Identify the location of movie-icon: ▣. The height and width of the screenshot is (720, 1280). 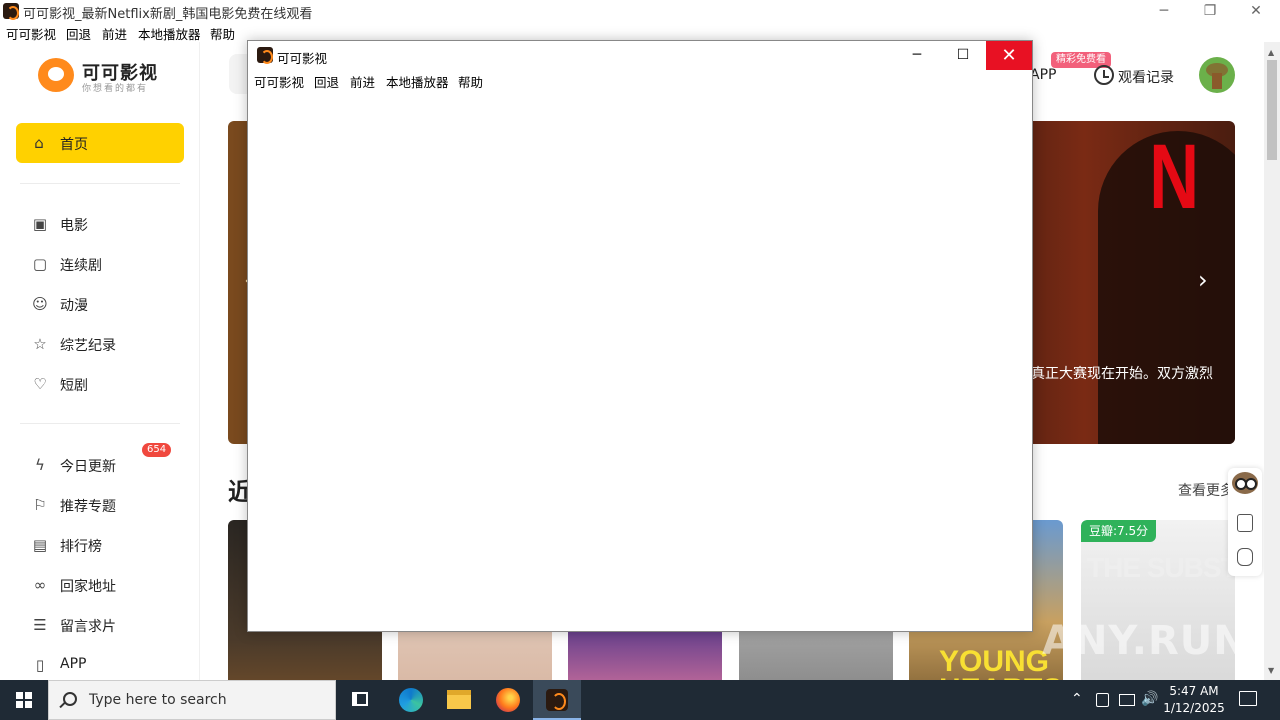
(40, 224).